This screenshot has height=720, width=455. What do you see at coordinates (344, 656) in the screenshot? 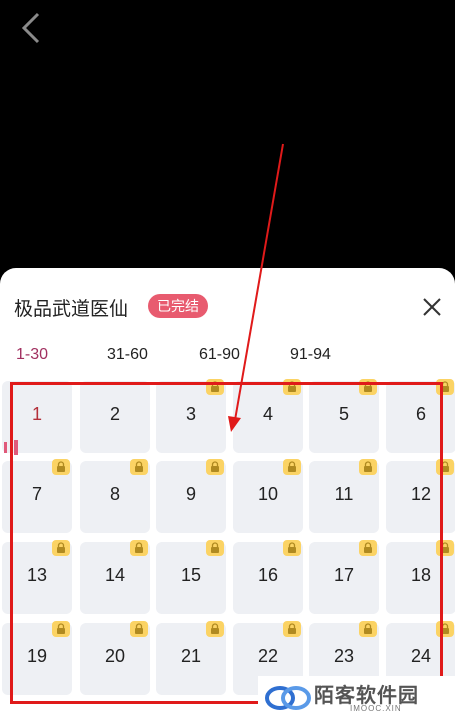
I see `chapter-number: 23` at bounding box center [344, 656].